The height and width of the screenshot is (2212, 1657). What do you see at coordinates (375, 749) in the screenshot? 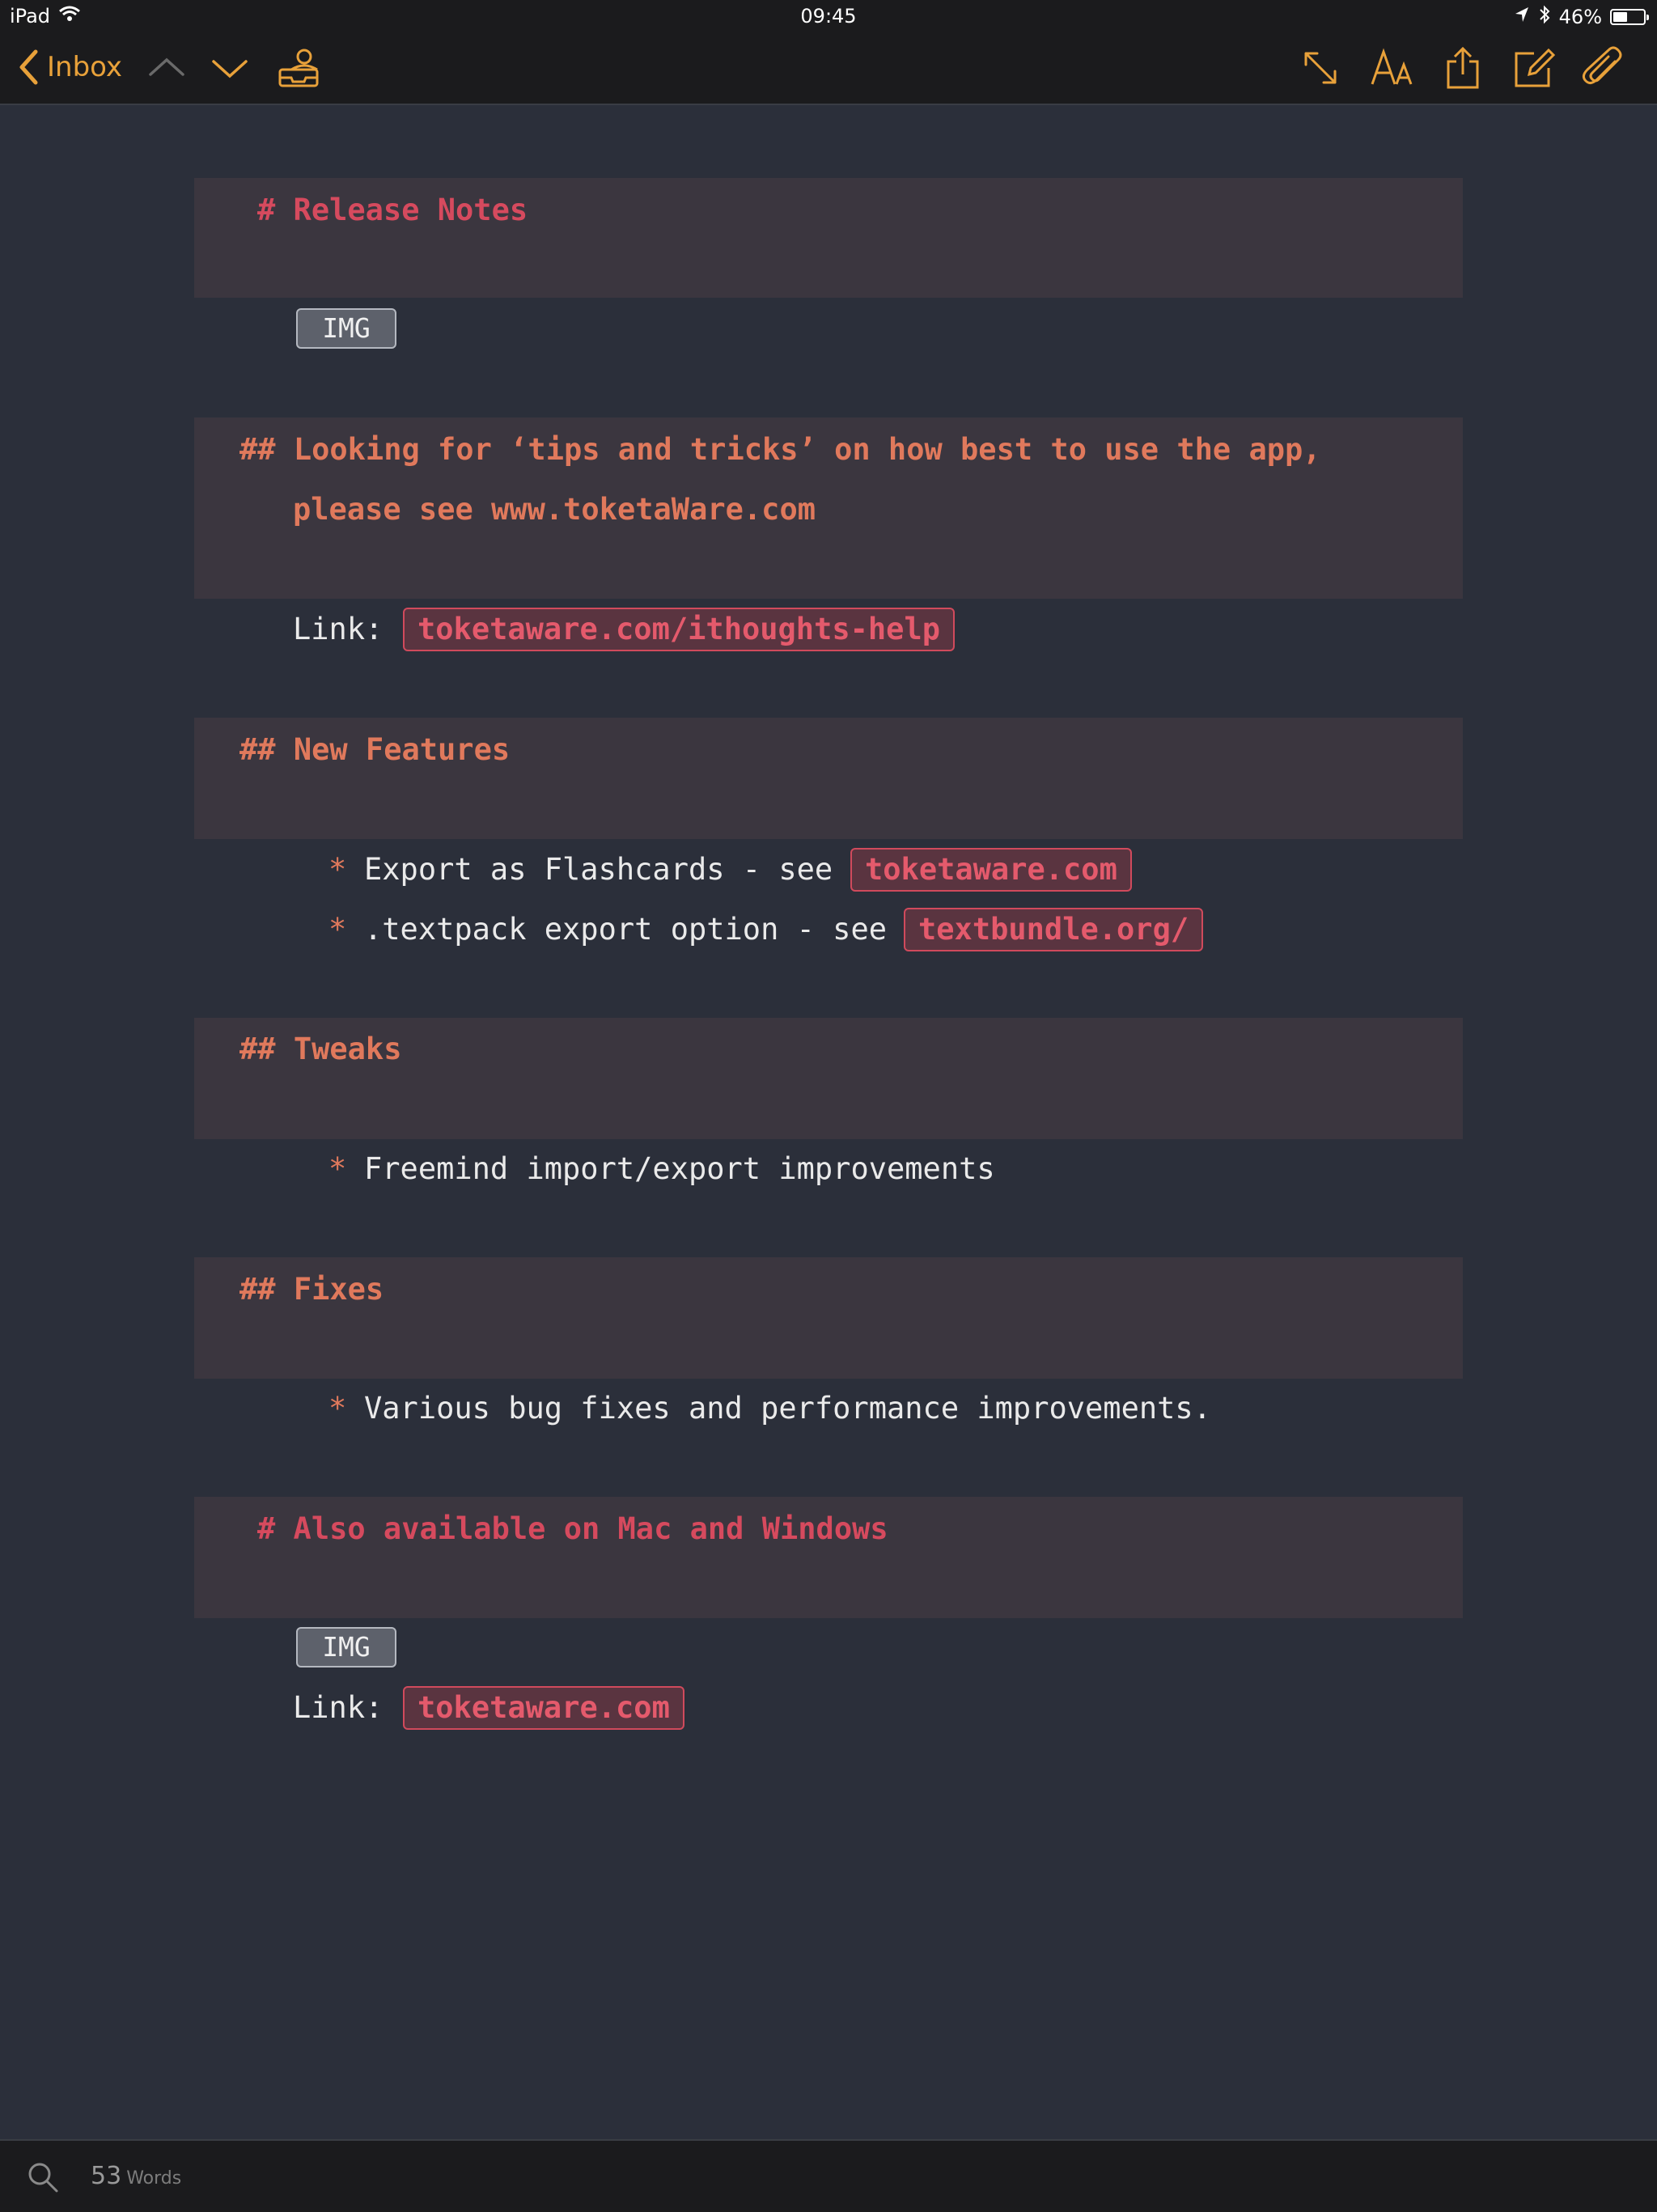
I see `heading-new-features: ## New Features` at bounding box center [375, 749].